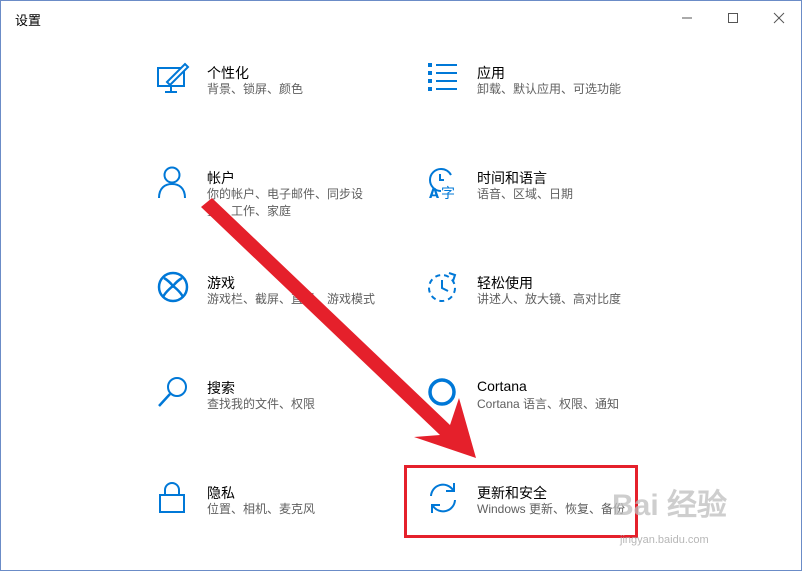 The height and width of the screenshot is (571, 802). I want to click on tile-description: 查找我的文件、权限, so click(261, 404).